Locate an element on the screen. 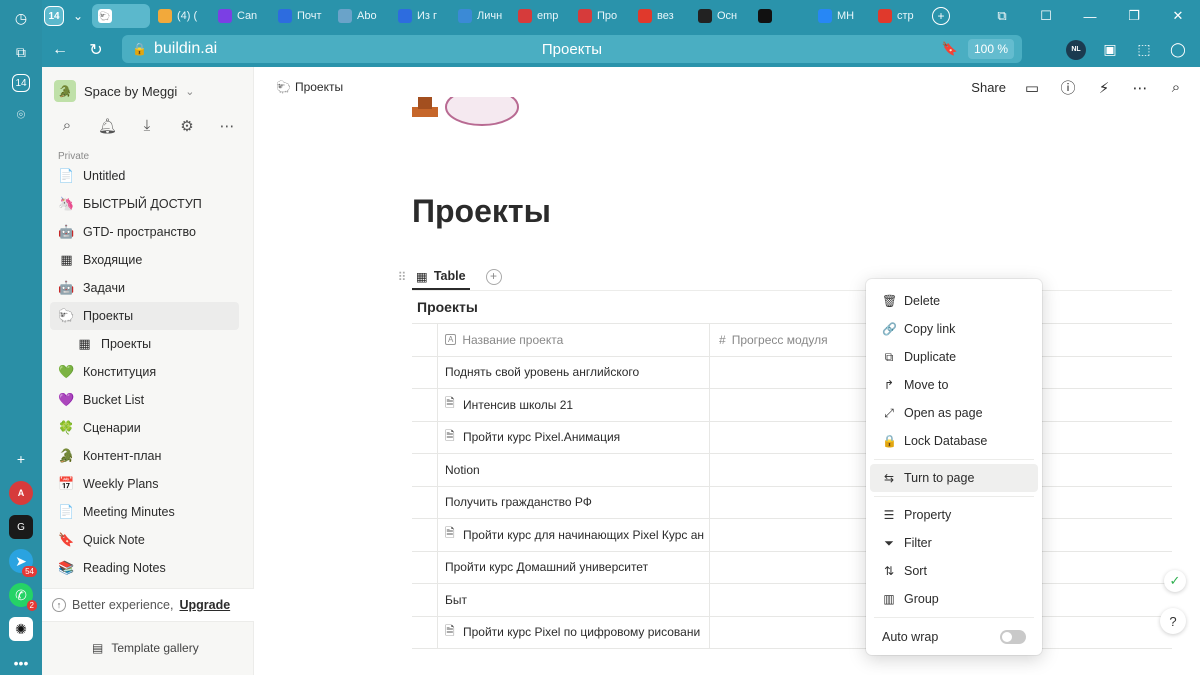  bookmark-icon: 🔖 is located at coordinates (950, 49).